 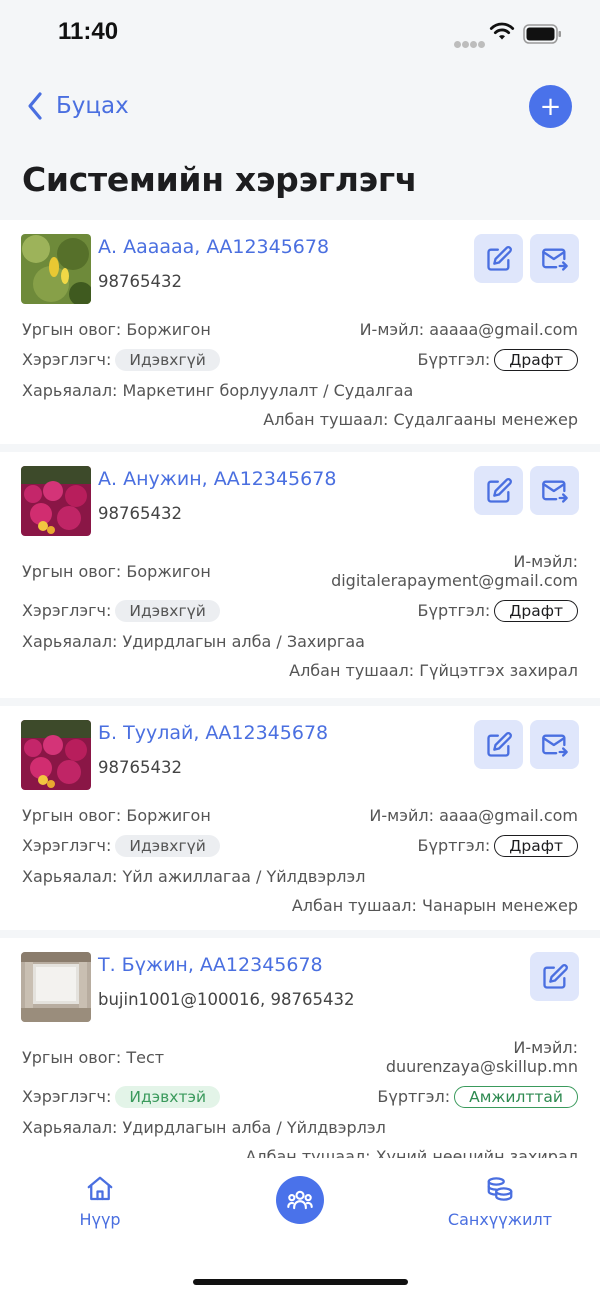 What do you see at coordinates (300, 1228) in the screenshot?
I see `tab-bar: Нүүр Санхүүжилт` at bounding box center [300, 1228].